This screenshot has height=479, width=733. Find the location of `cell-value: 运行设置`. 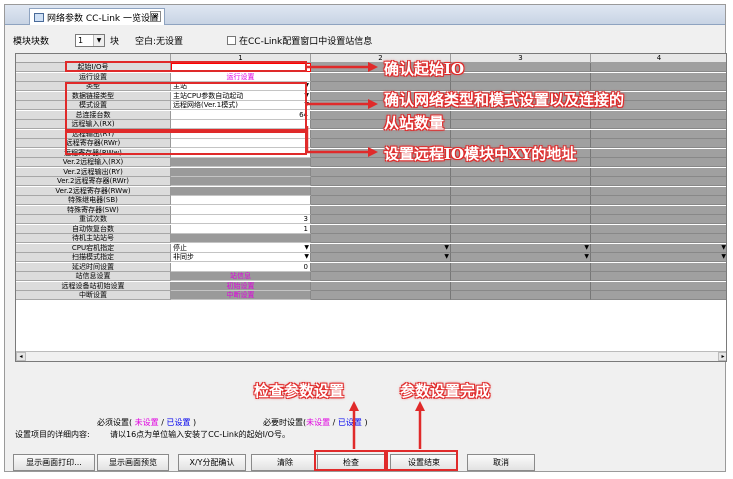

cell-value: 运行设置 is located at coordinates (240, 76).